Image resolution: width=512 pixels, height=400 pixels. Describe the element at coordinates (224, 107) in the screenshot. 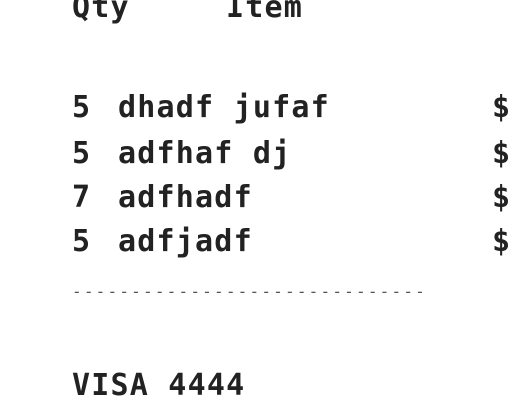

I see `line-item-name: dhadf jufaf` at that location.